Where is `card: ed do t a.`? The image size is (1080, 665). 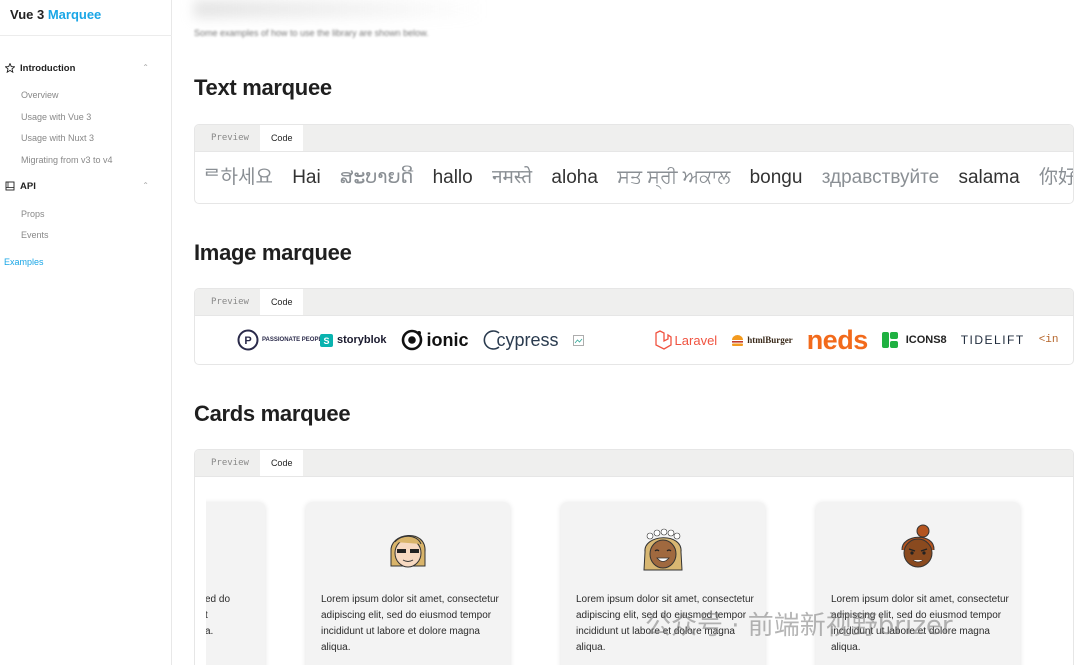 card: ed do t a. is located at coordinates (235, 583).